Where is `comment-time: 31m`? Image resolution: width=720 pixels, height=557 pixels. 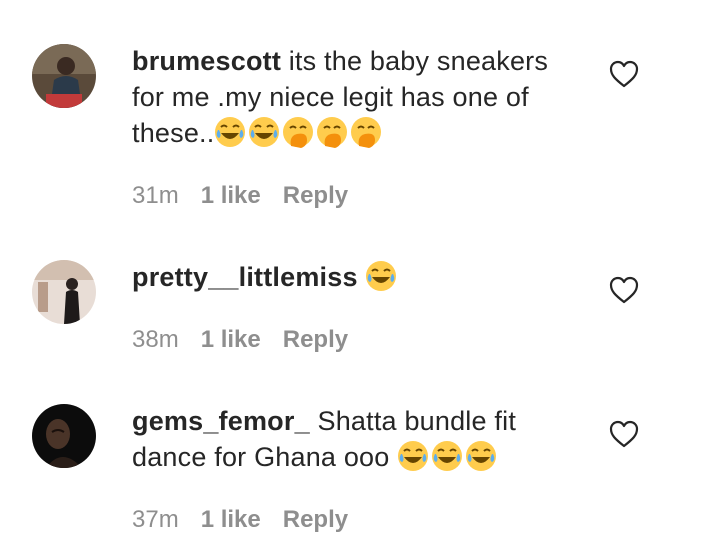
comment-time: 31m is located at coordinates (155, 195).